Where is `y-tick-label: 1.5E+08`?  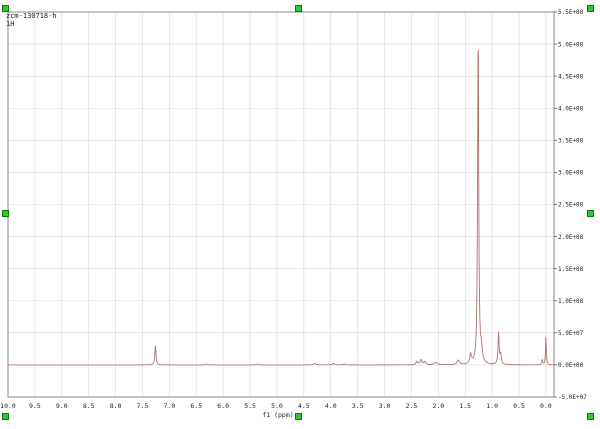
y-tick-label: 1.5E+08 is located at coordinates (571, 269).